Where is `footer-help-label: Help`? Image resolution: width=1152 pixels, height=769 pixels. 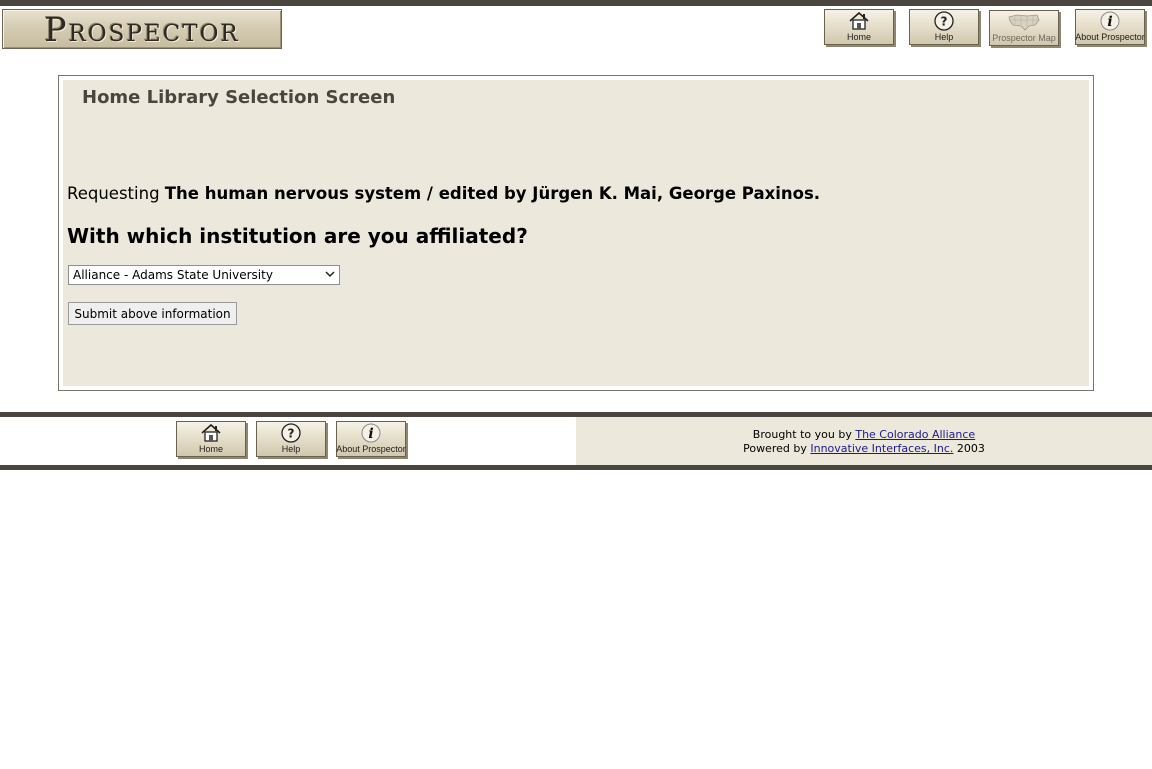 footer-help-label: Help is located at coordinates (291, 449).